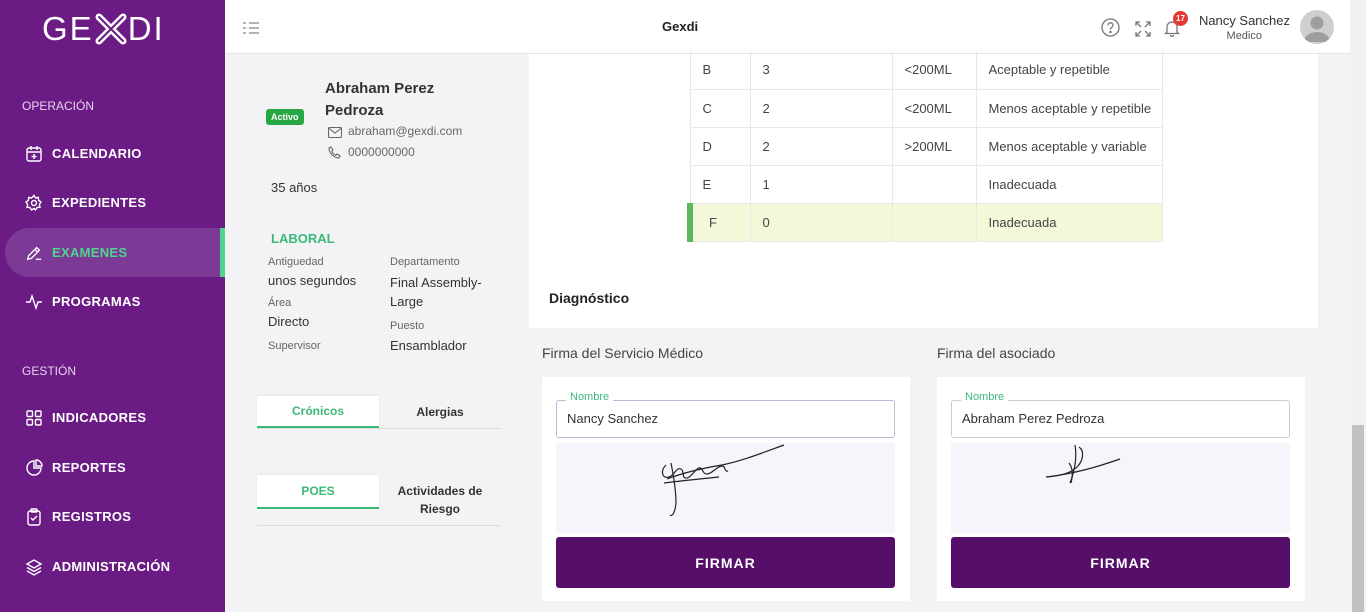 The image size is (1366, 612). I want to click on sidebar-item-programas: PROGRAMAS, so click(115, 301).